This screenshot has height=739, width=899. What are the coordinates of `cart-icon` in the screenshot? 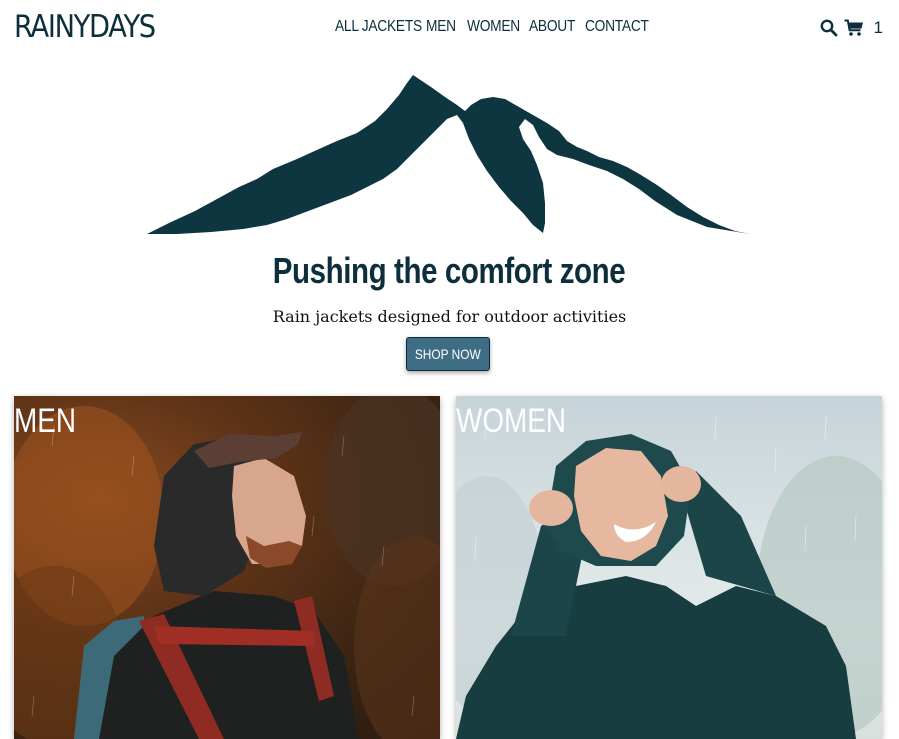 It's located at (854, 28).